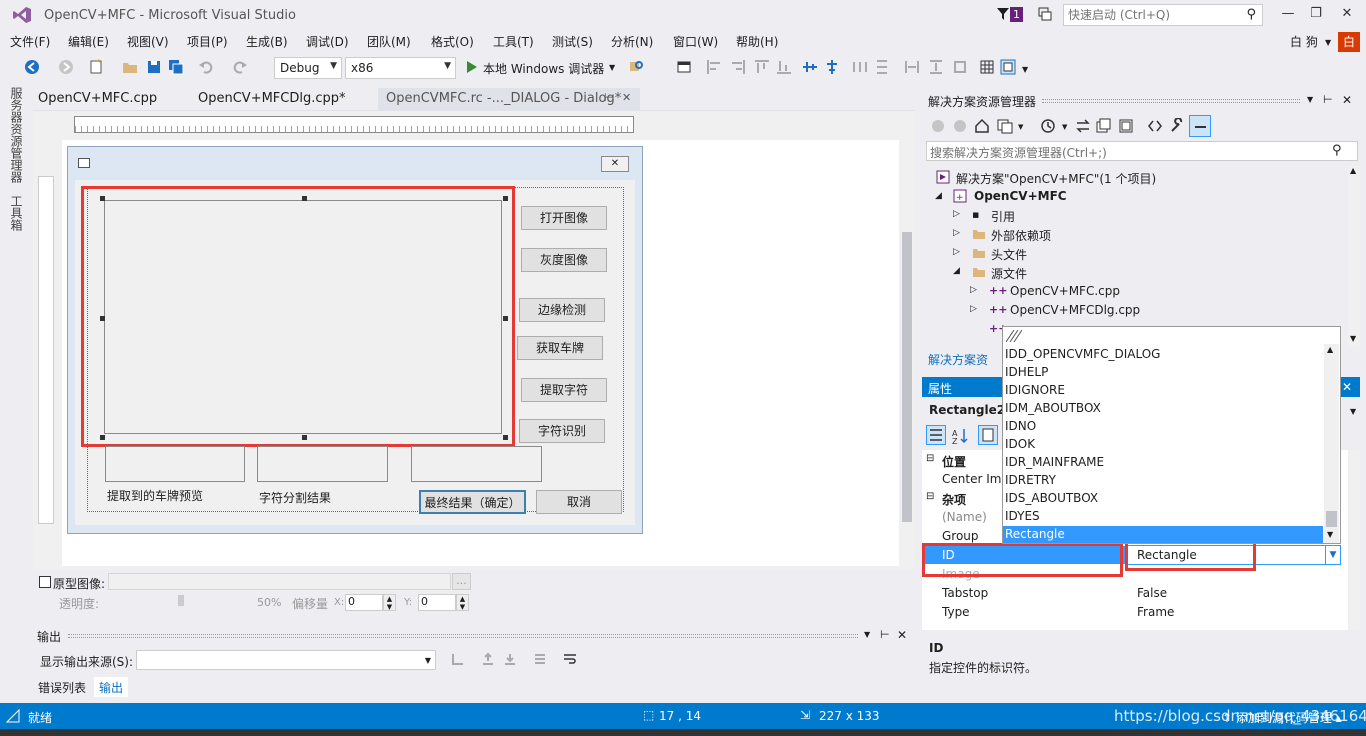 The image size is (1366, 736). What do you see at coordinates (1053, 408) in the screenshot?
I see `id-option: IDM_ABOUTBOX` at bounding box center [1053, 408].